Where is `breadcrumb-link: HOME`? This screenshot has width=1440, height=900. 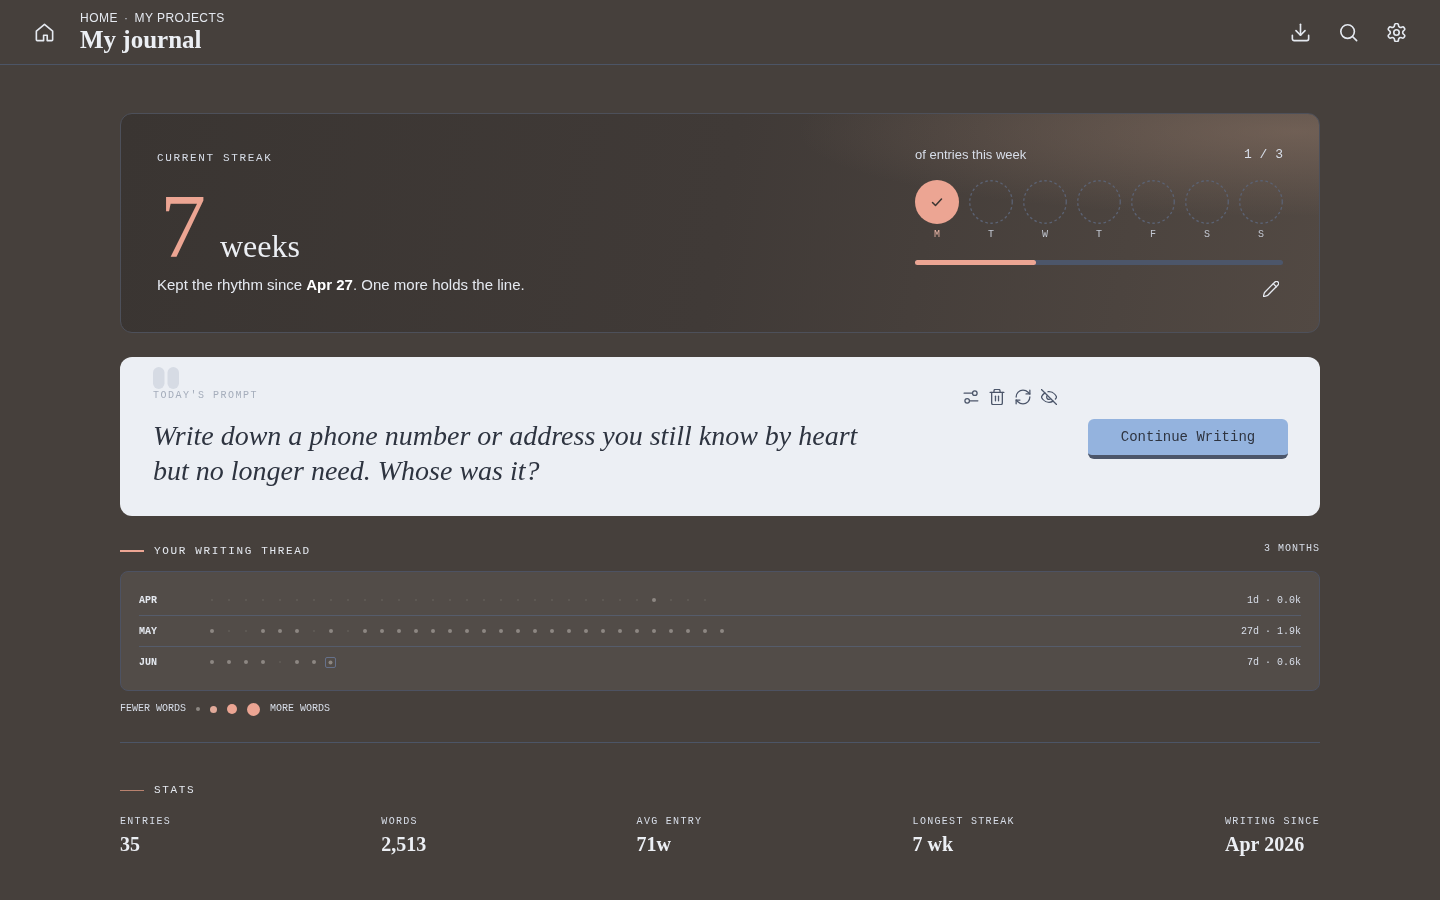 breadcrumb-link: HOME is located at coordinates (99, 18).